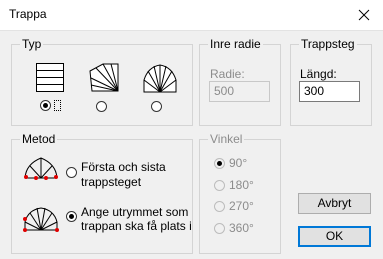  Describe the element at coordinates (329, 91) in the screenshot. I see `langd-field: 300` at that location.